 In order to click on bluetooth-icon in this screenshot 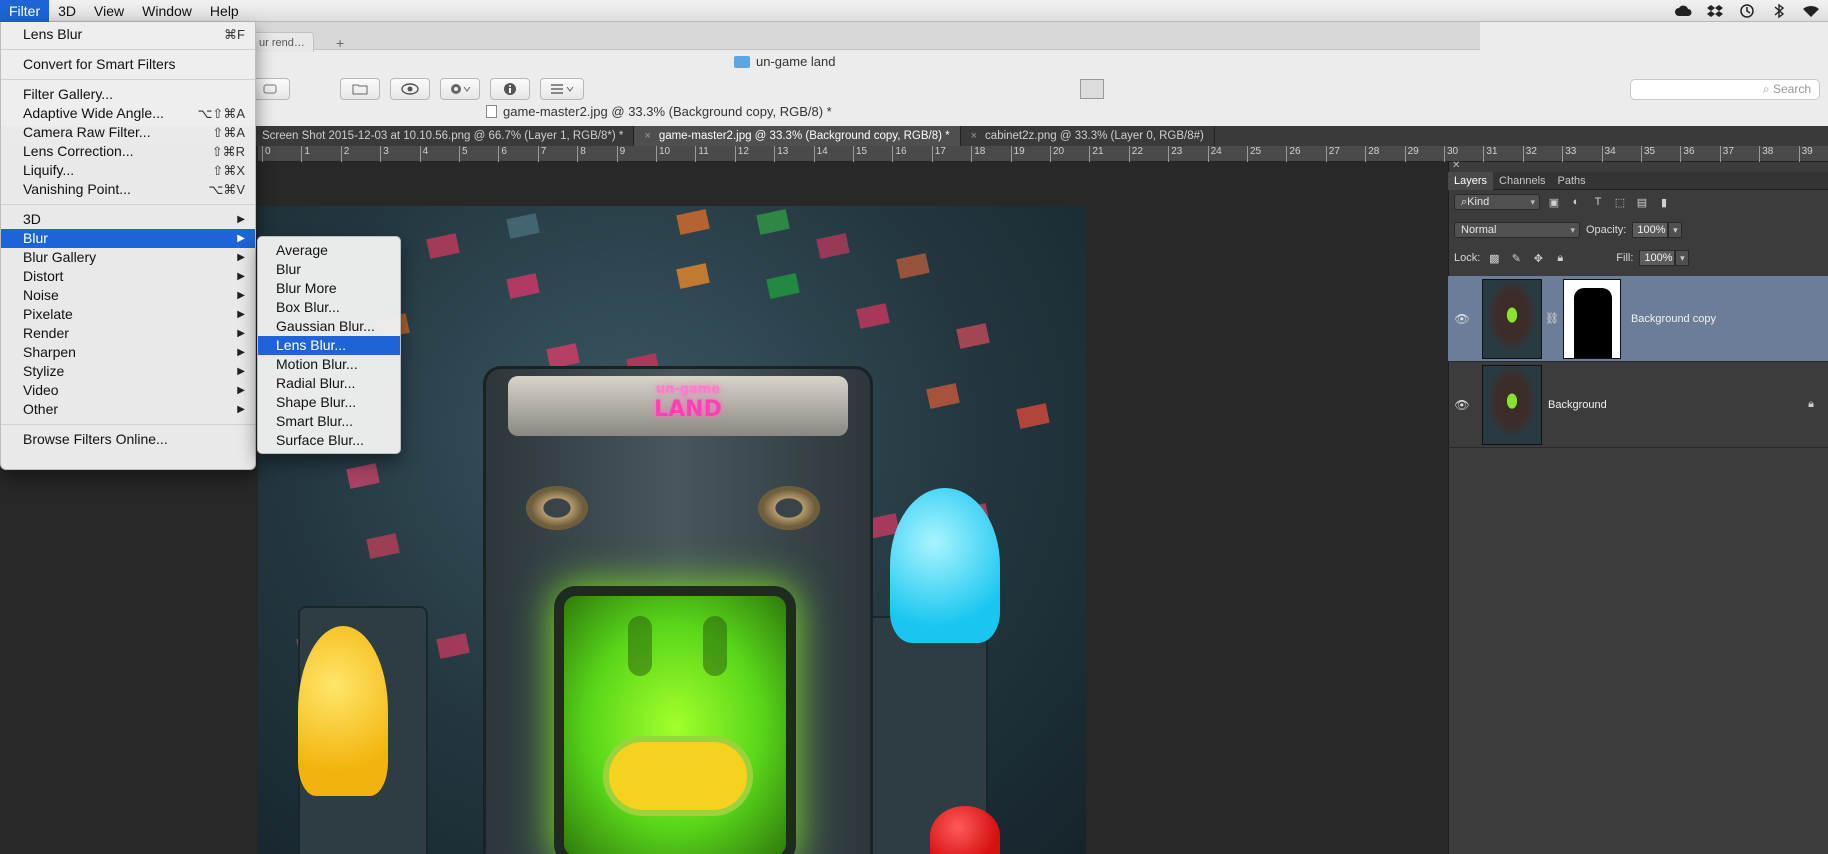, I will do `click(1779, 11)`.